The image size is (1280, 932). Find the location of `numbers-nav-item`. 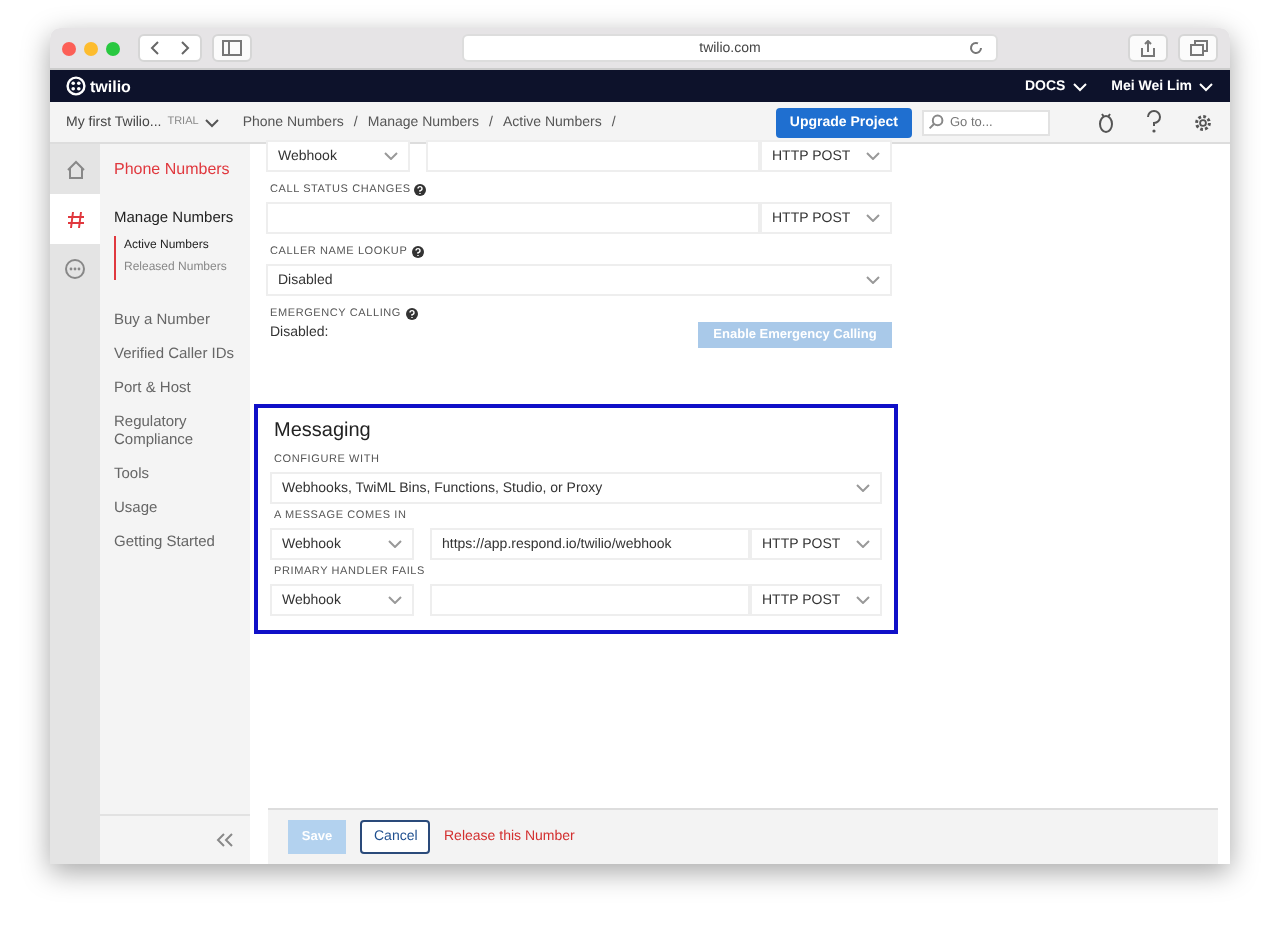

numbers-nav-item is located at coordinates (75, 219).